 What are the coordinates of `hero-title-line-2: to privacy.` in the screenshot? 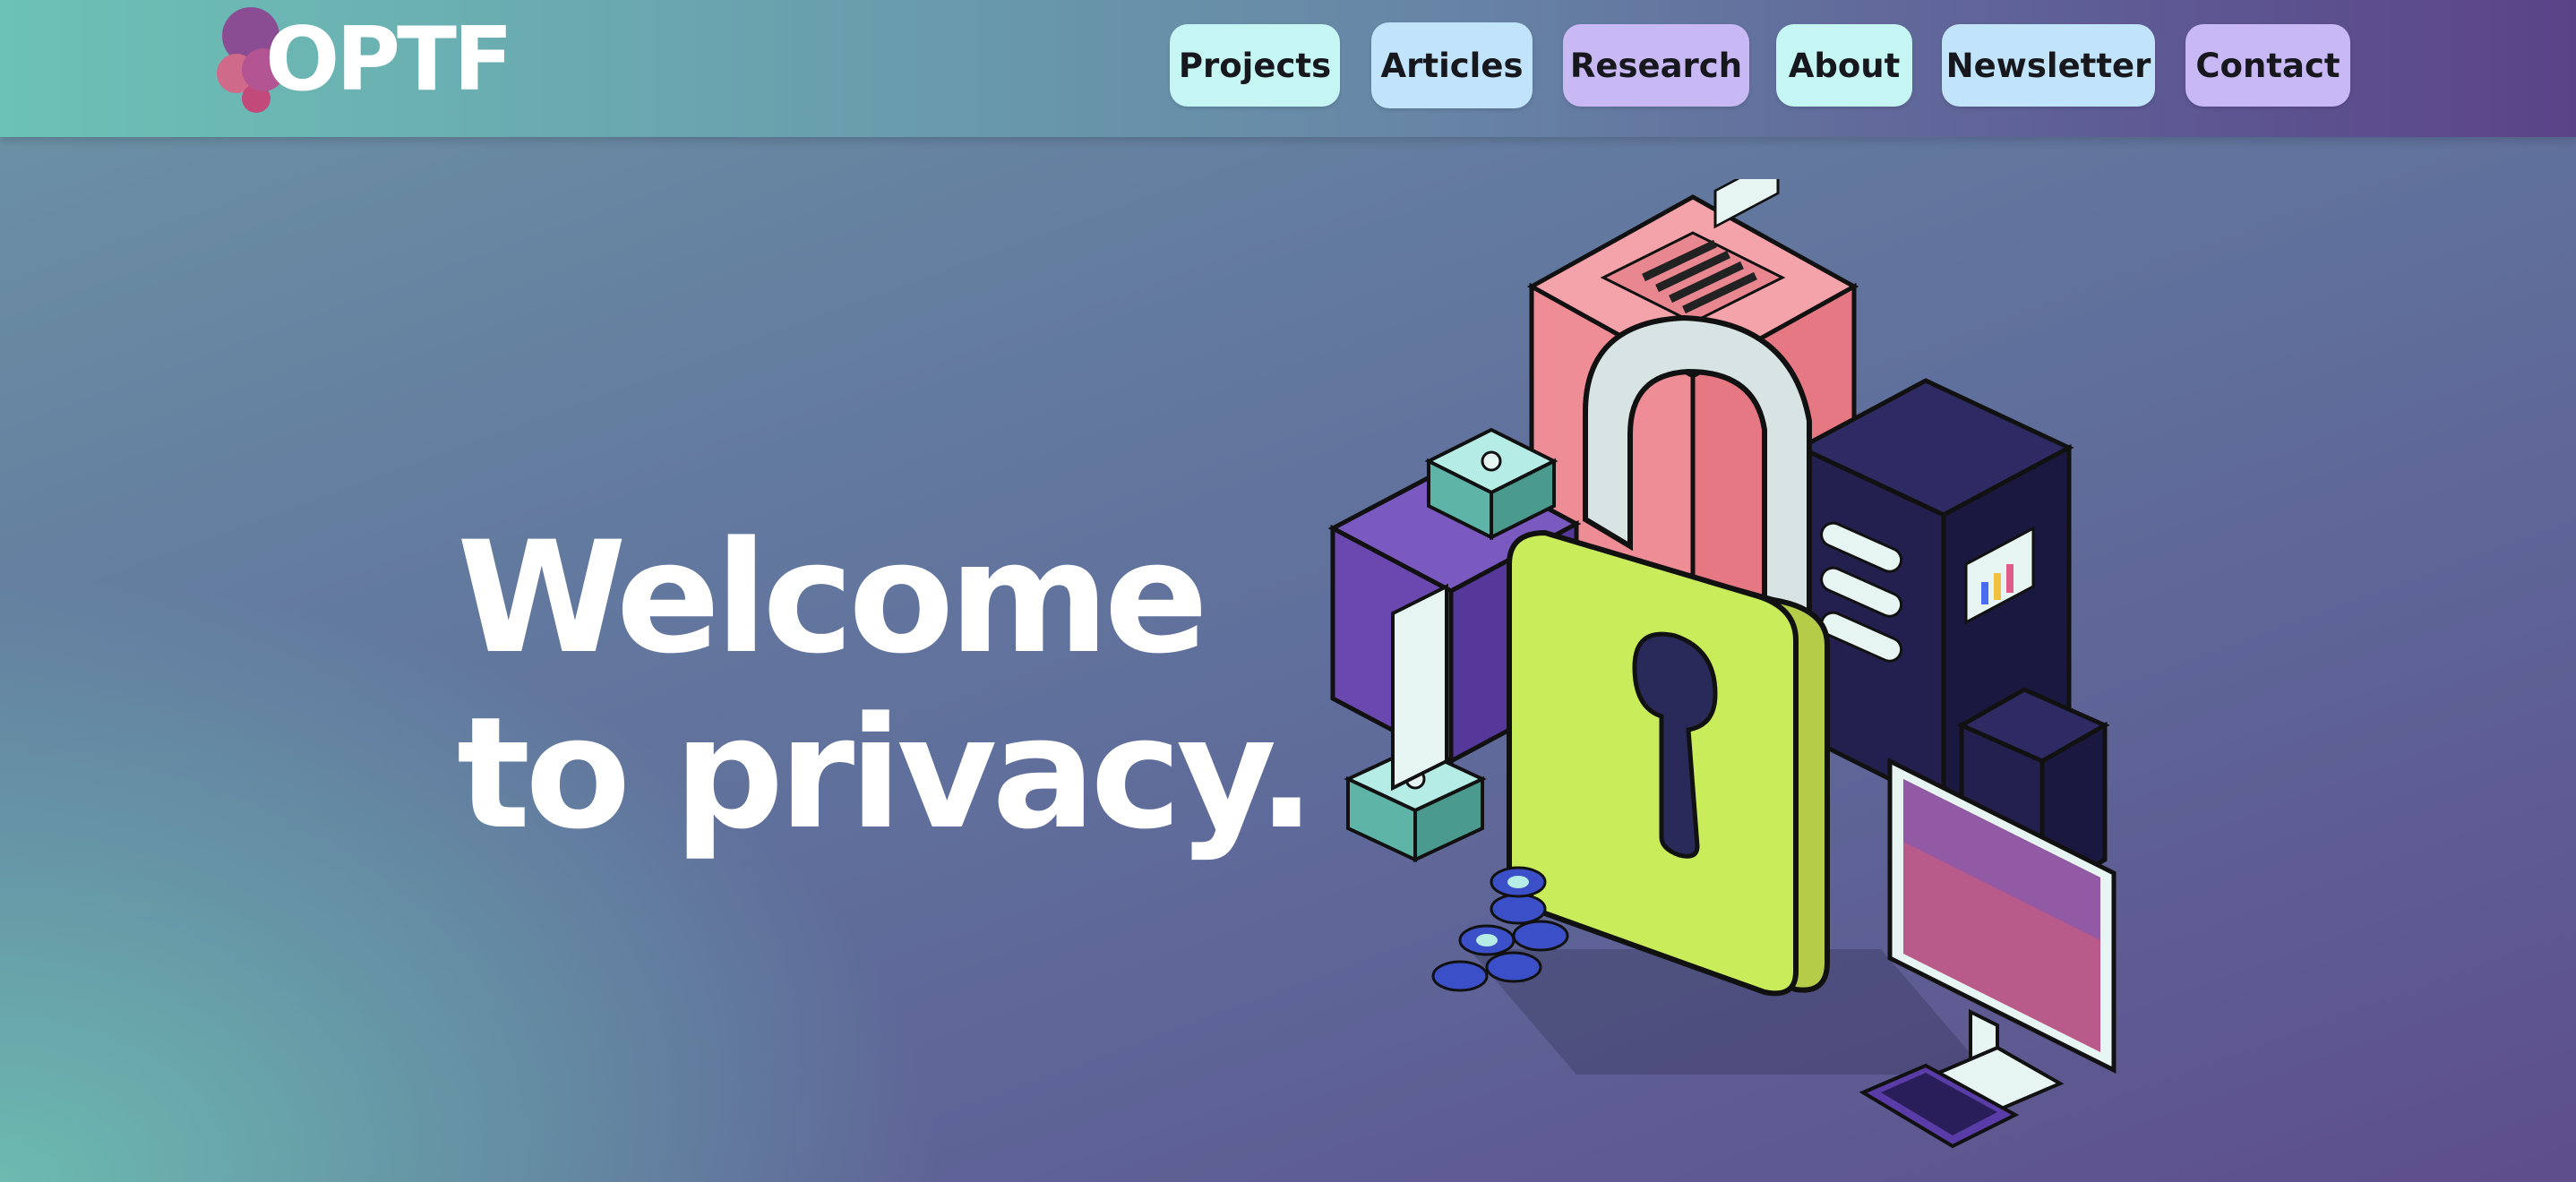 It's located at (886, 773).